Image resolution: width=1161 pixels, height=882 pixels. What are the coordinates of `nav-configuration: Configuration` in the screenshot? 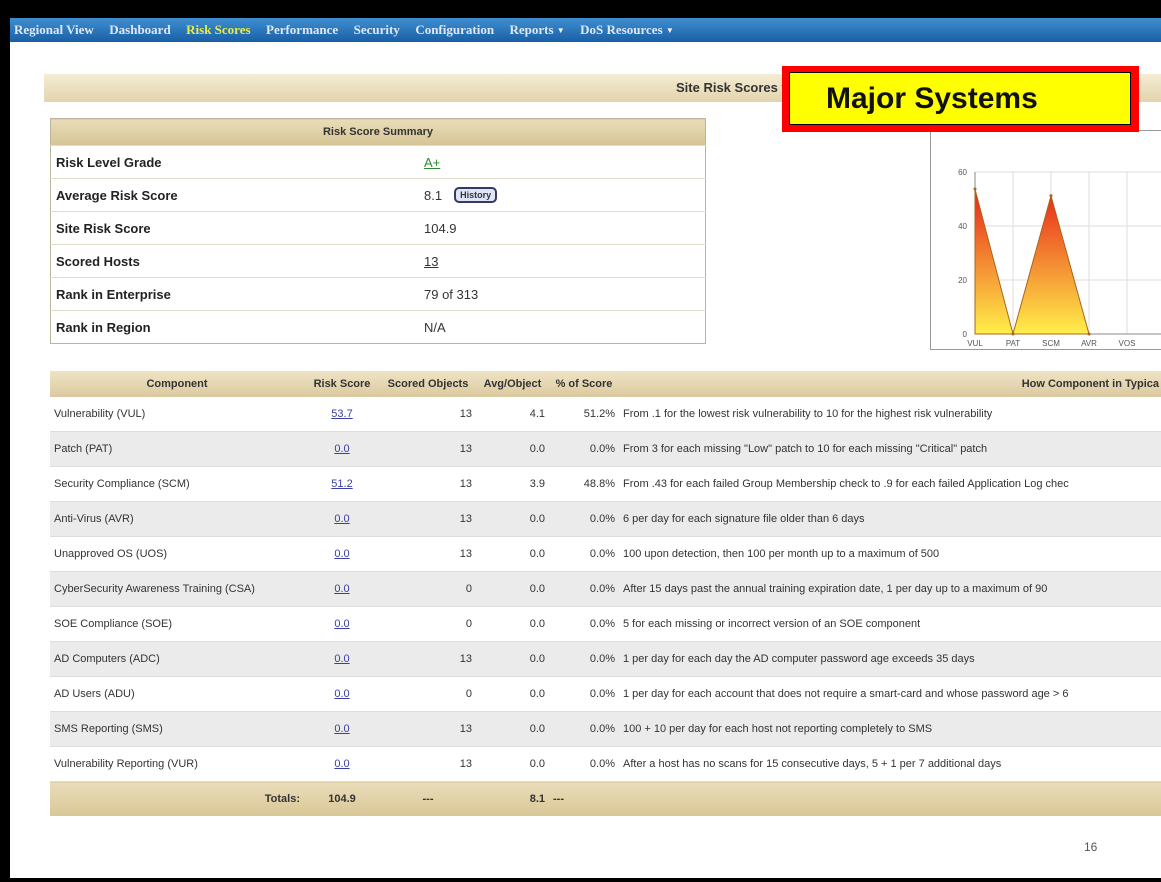 It's located at (454, 30).